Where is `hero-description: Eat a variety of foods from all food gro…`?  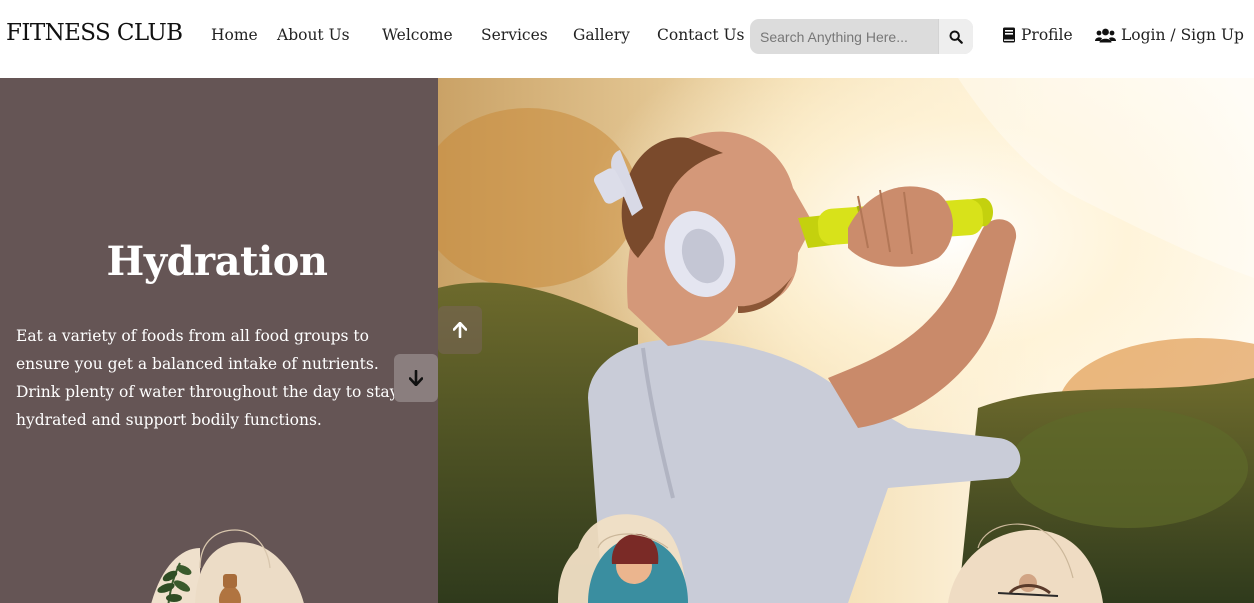
hero-description: Eat a variety of foods from all food gro… is located at coordinates (221, 378).